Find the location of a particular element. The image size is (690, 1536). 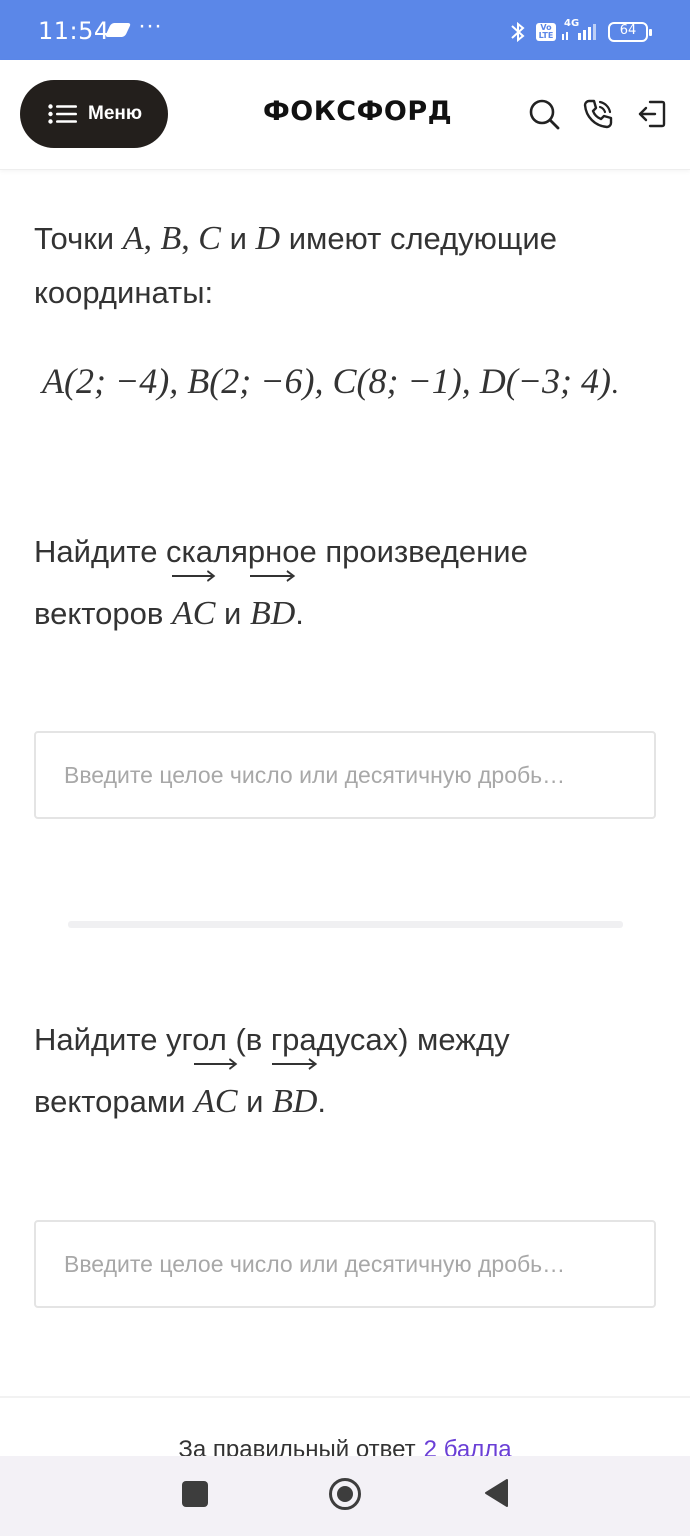

system-nav-bar is located at coordinates (345, 1496).